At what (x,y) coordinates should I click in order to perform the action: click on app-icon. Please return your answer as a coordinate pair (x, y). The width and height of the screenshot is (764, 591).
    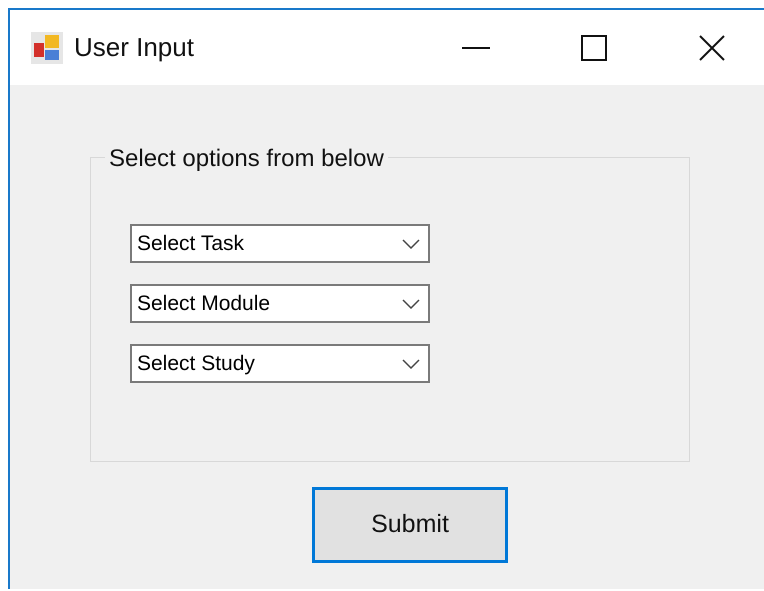
    Looking at the image, I should click on (47, 47).